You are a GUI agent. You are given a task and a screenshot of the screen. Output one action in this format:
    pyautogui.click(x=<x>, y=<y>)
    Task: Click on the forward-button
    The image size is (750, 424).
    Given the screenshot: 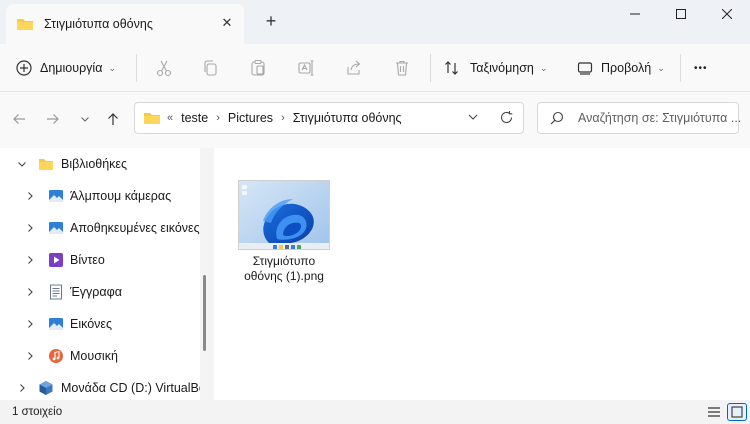 What is the action you would take?
    pyautogui.click(x=53, y=119)
    